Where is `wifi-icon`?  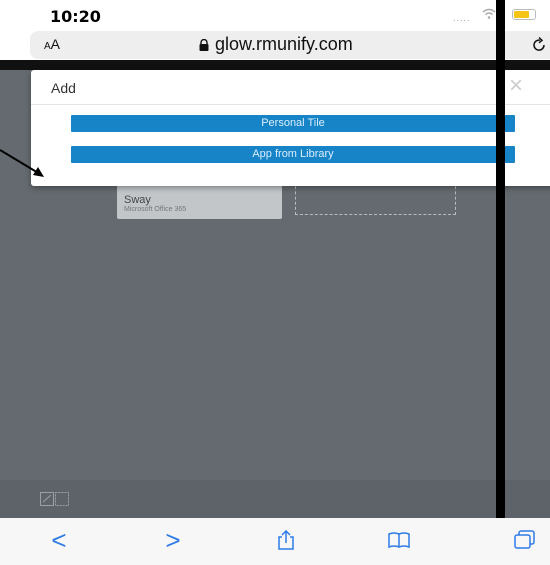
wifi-icon is located at coordinates (489, 13).